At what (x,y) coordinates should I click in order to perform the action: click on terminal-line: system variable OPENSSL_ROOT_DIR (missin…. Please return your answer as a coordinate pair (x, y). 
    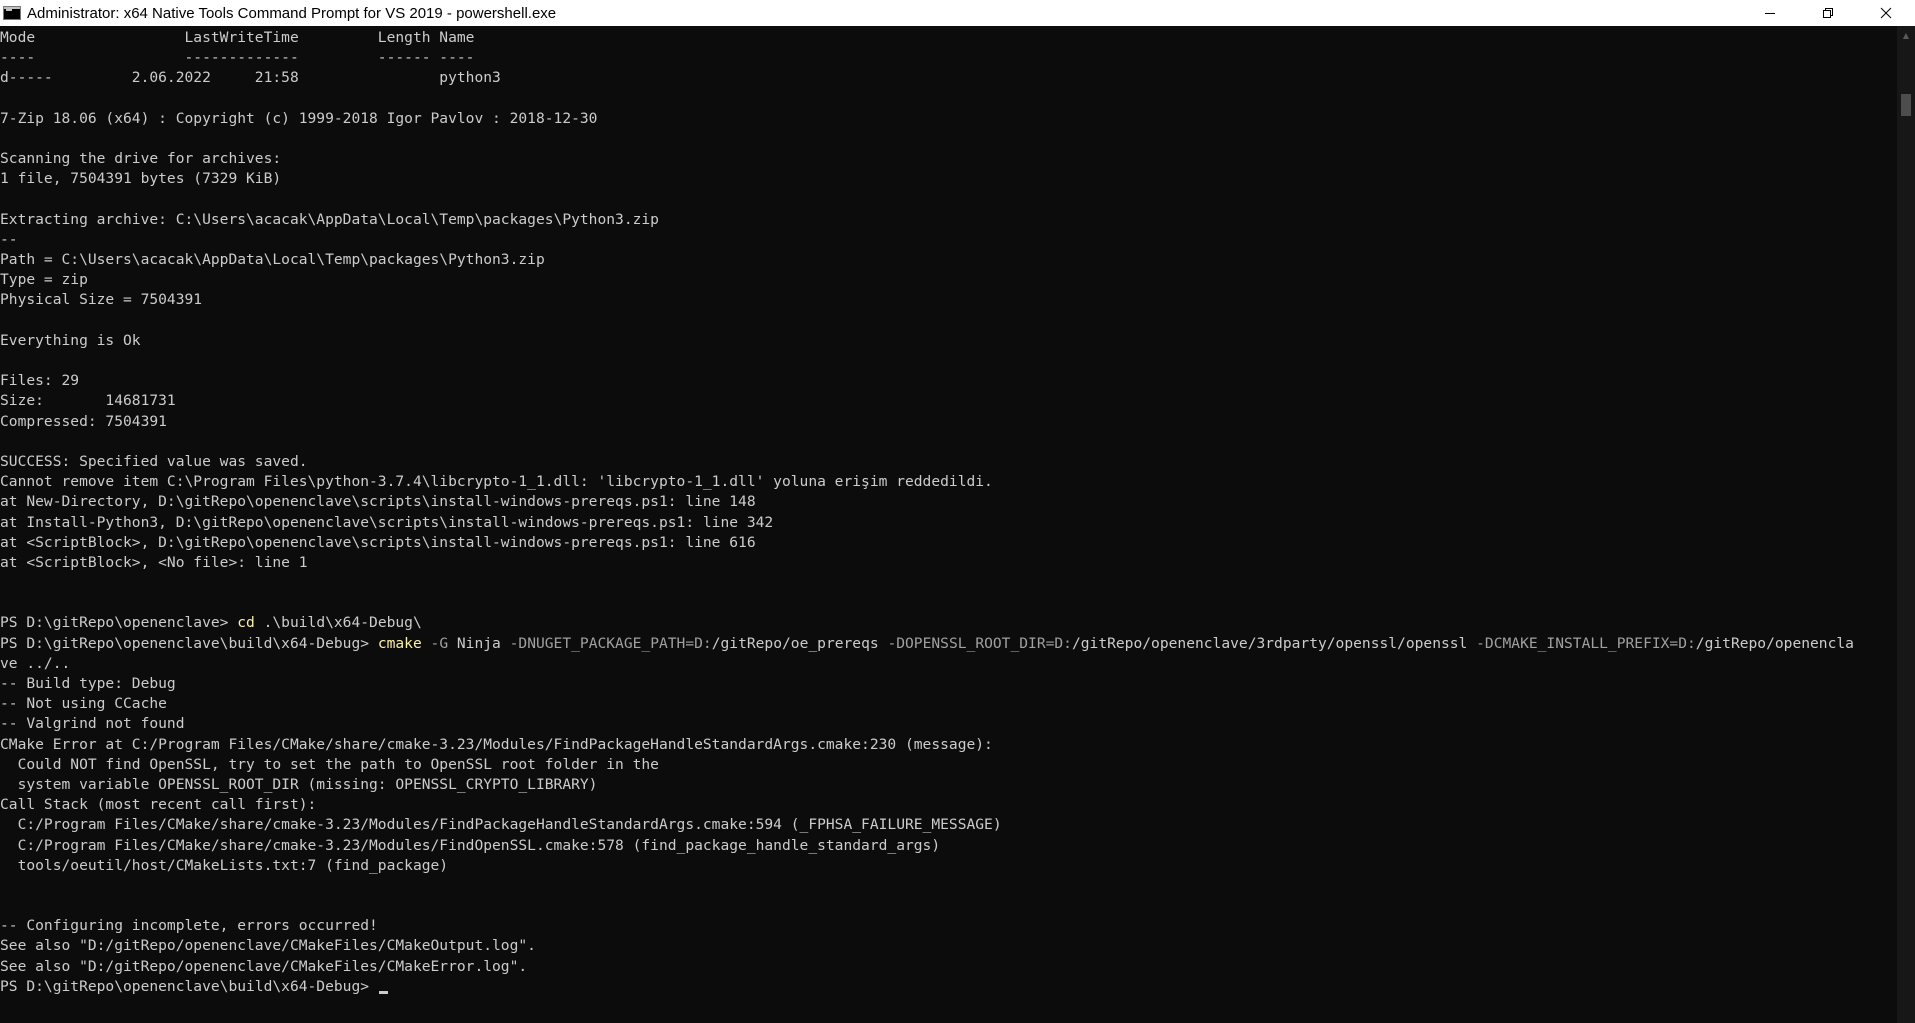
    Looking at the image, I should click on (948, 785).